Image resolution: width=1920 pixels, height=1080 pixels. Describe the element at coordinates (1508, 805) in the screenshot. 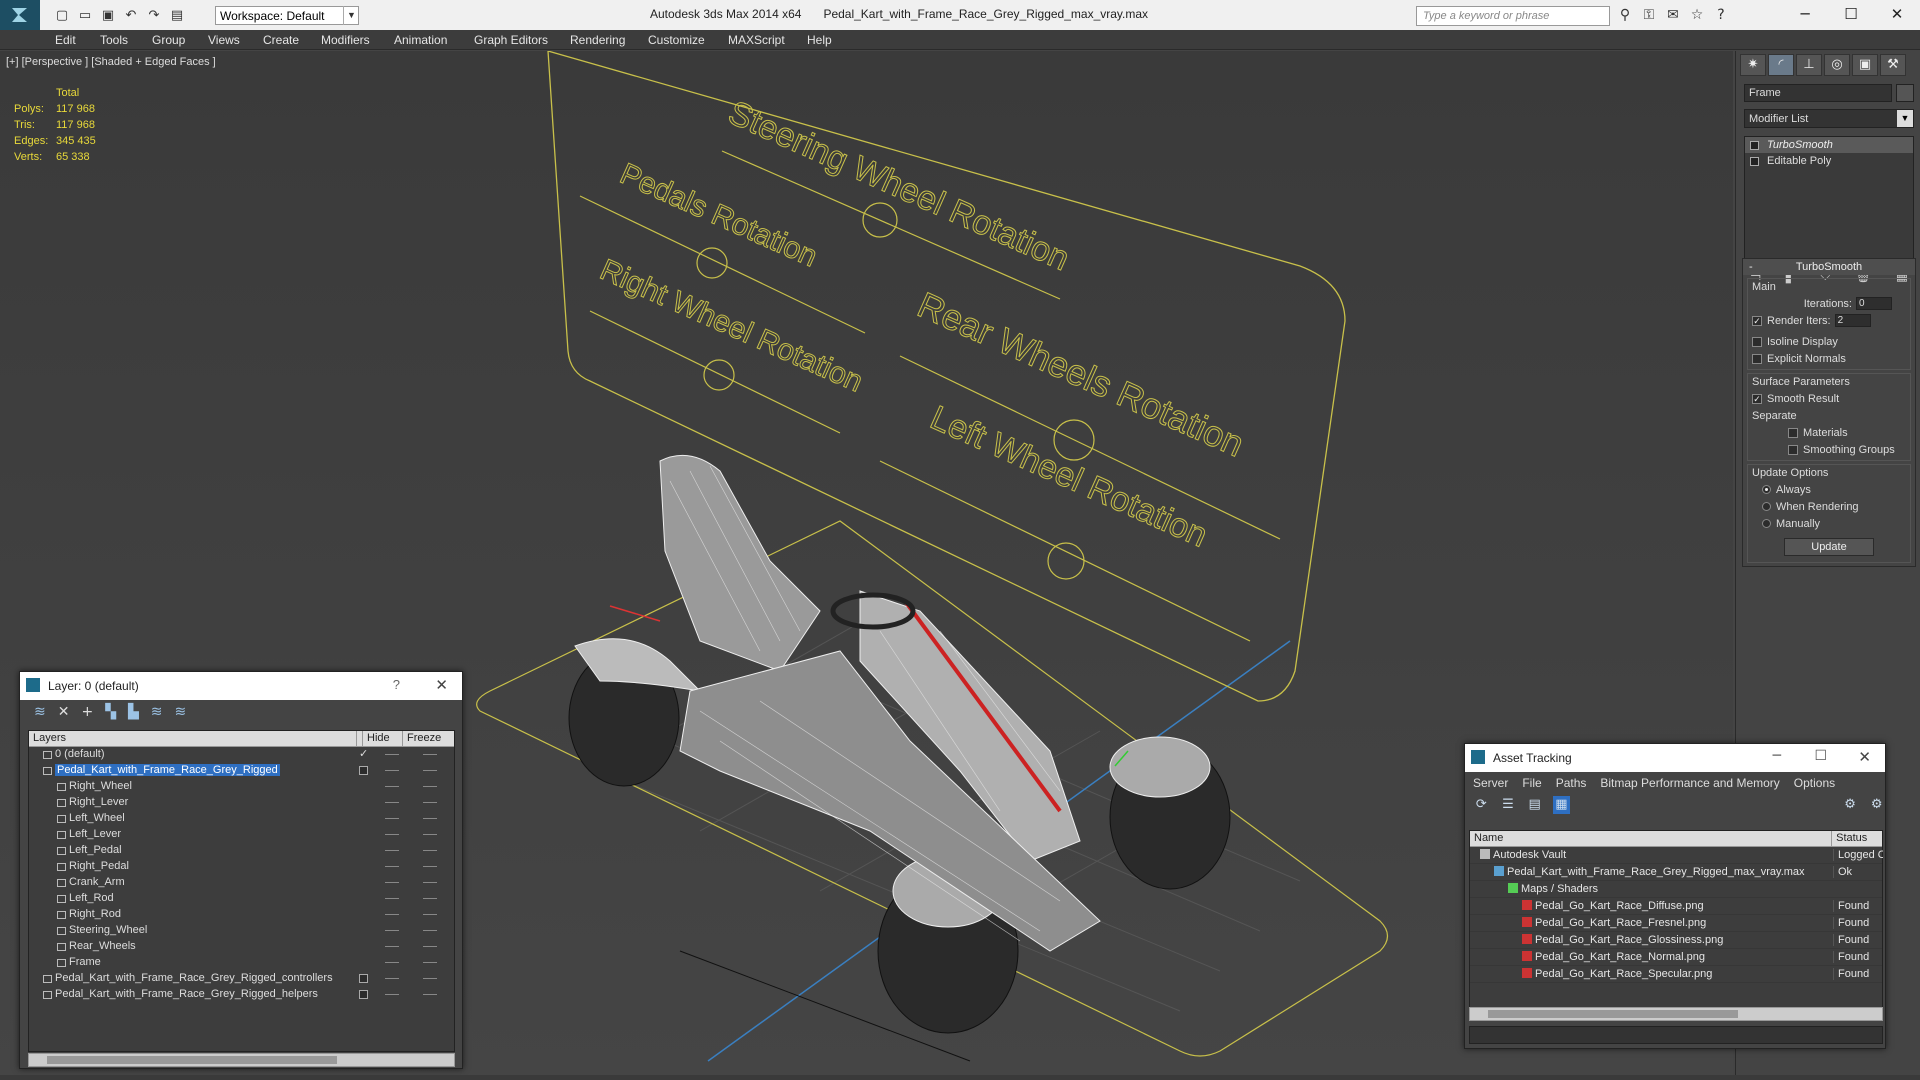

I see `list-view-icon: ☰` at that location.